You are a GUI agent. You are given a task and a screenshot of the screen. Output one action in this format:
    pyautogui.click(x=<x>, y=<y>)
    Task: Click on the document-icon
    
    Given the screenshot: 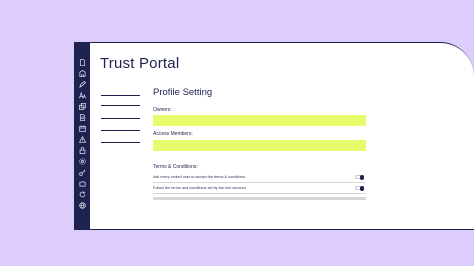 What is the action you would take?
    pyautogui.click(x=82, y=62)
    